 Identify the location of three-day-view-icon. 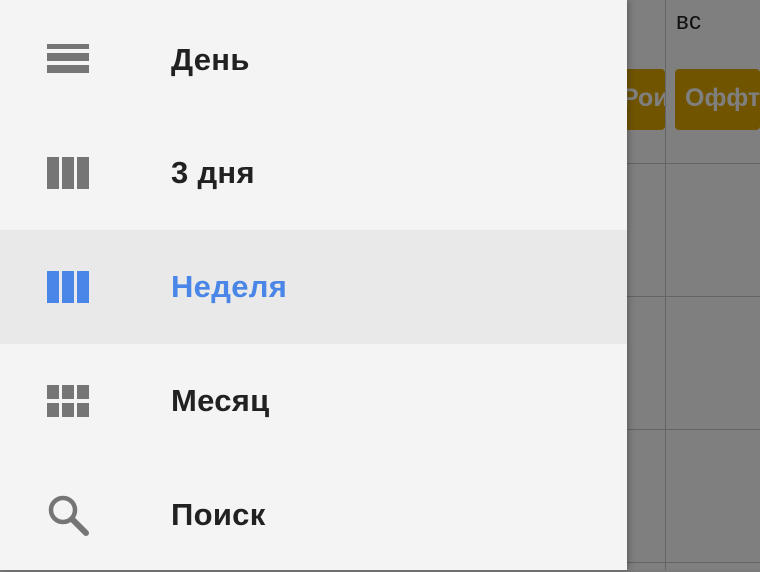
(68, 173).